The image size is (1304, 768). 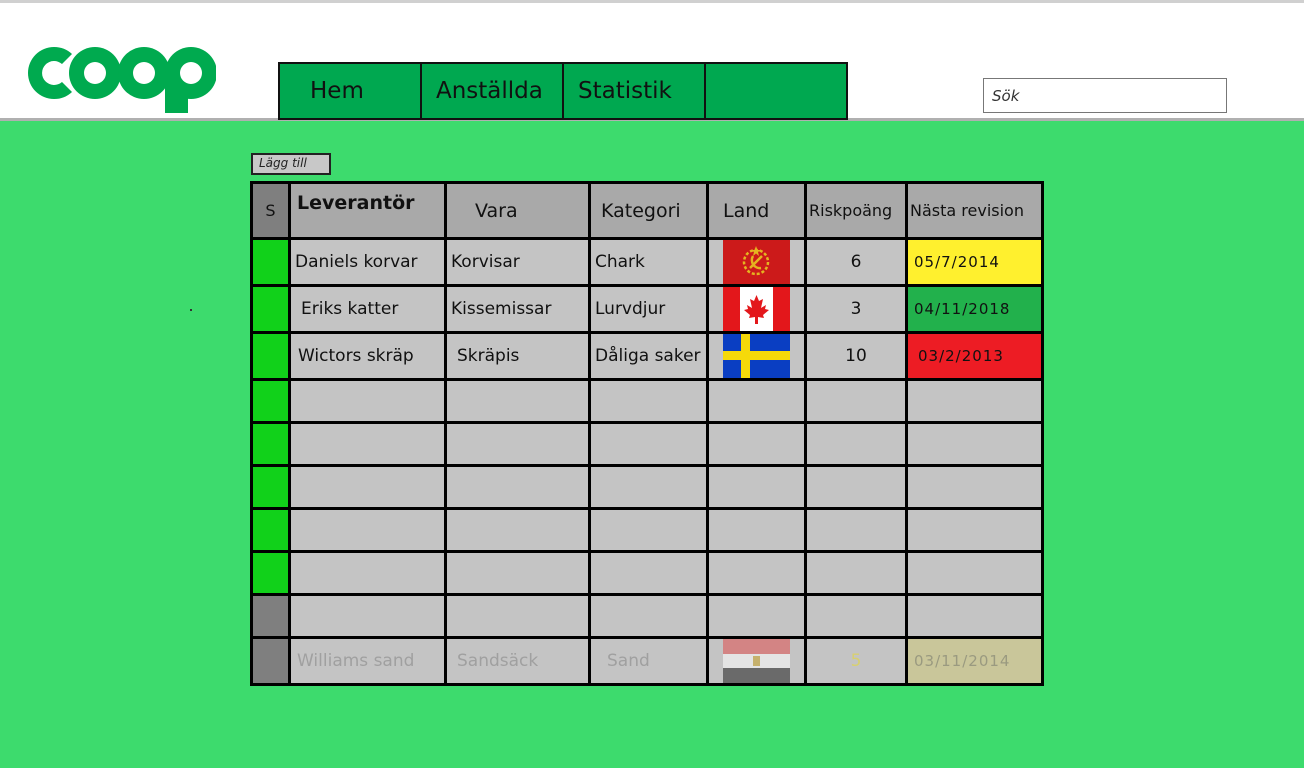 I want to click on nav-statistik: Statistik, so click(x=634, y=91).